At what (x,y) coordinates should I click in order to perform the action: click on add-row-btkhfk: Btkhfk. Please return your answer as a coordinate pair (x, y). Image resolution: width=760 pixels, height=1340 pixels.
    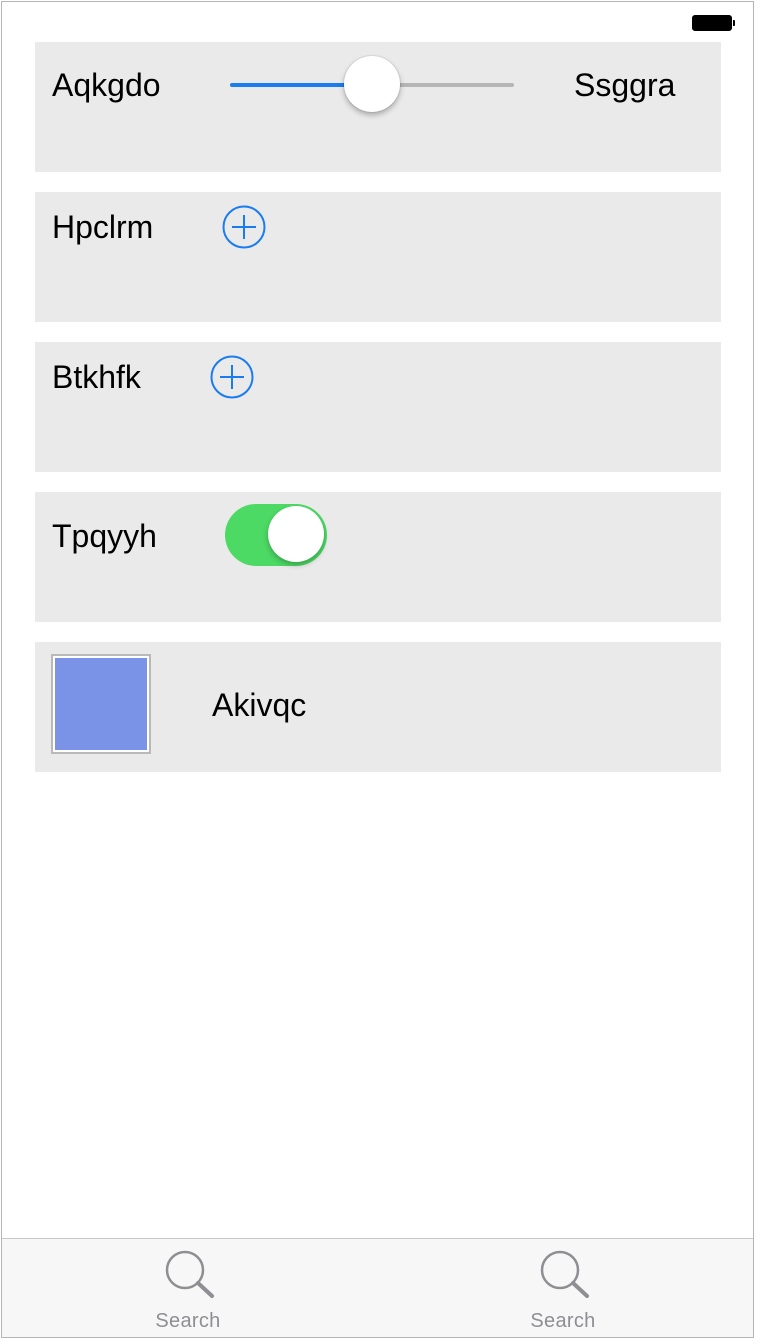
    Looking at the image, I should click on (378, 407).